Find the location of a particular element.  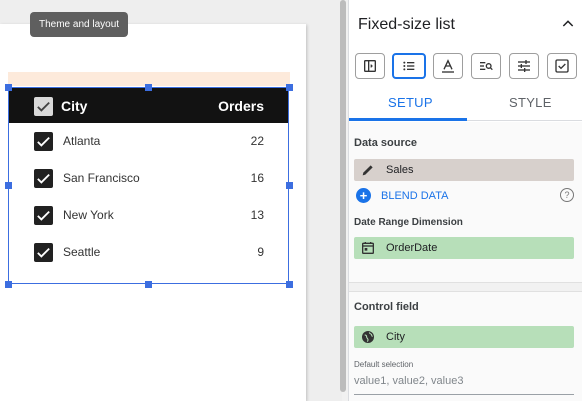

tab-style: STYLE is located at coordinates (530, 102).